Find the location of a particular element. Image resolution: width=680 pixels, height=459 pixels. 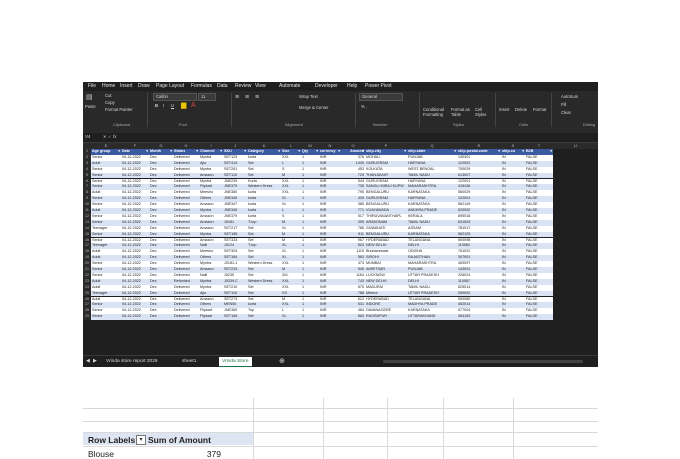

table-cell: XL is located at coordinates (291, 317).